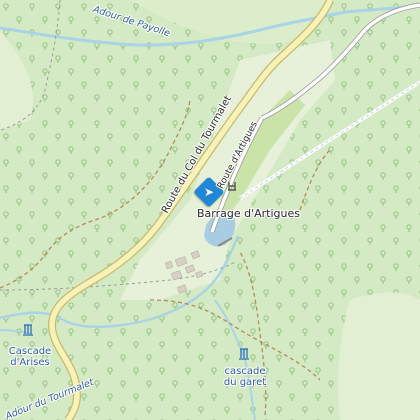 This screenshot has width=420, height=420. What do you see at coordinates (209, 192) in the screenshot?
I see `direction-pin-icon: ➤` at bounding box center [209, 192].